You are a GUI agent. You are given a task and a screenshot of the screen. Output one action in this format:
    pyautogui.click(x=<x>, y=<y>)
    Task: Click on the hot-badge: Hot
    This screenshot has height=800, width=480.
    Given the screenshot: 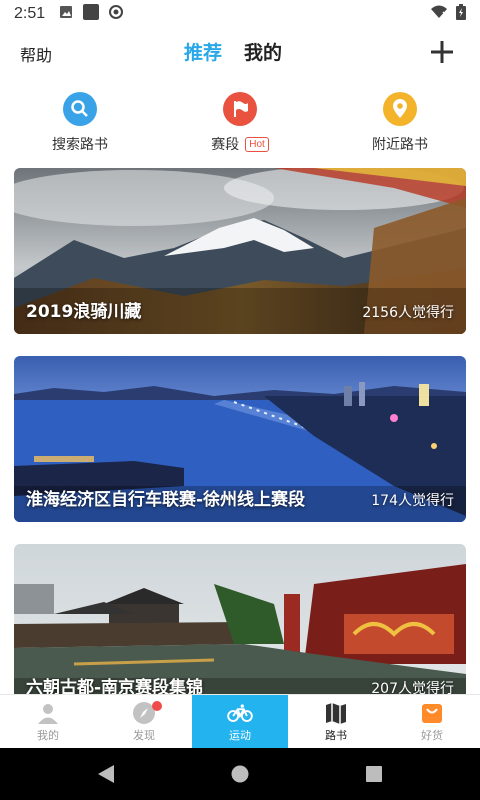 What is the action you would take?
    pyautogui.click(x=257, y=144)
    